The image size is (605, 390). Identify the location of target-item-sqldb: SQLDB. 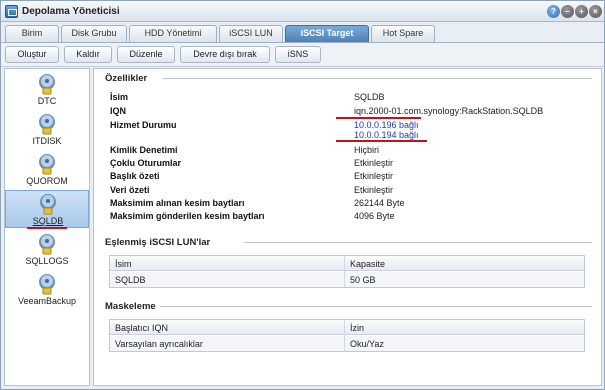
(47, 209).